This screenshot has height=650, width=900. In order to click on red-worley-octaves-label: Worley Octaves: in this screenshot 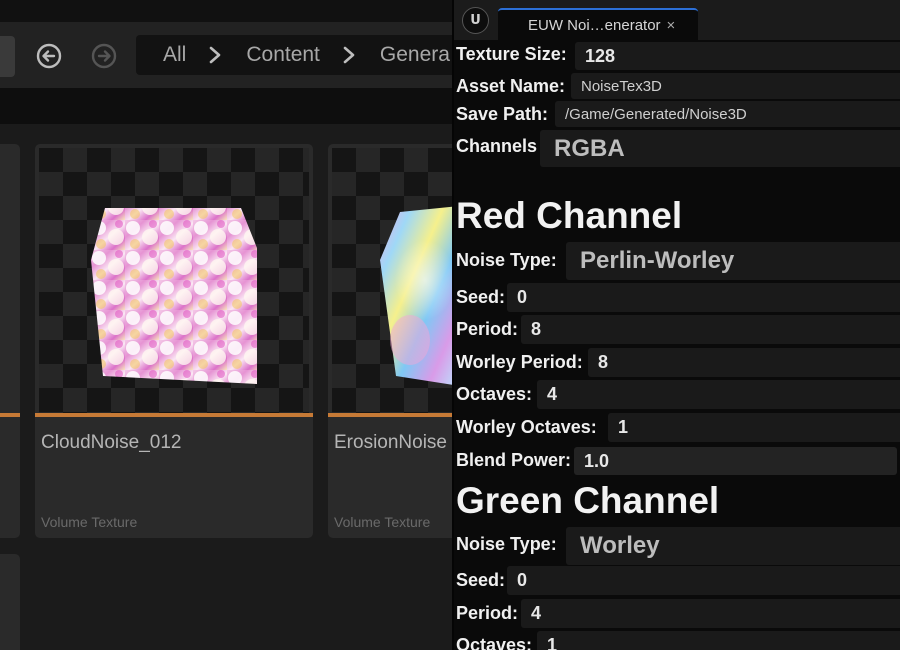, I will do `click(526, 427)`.